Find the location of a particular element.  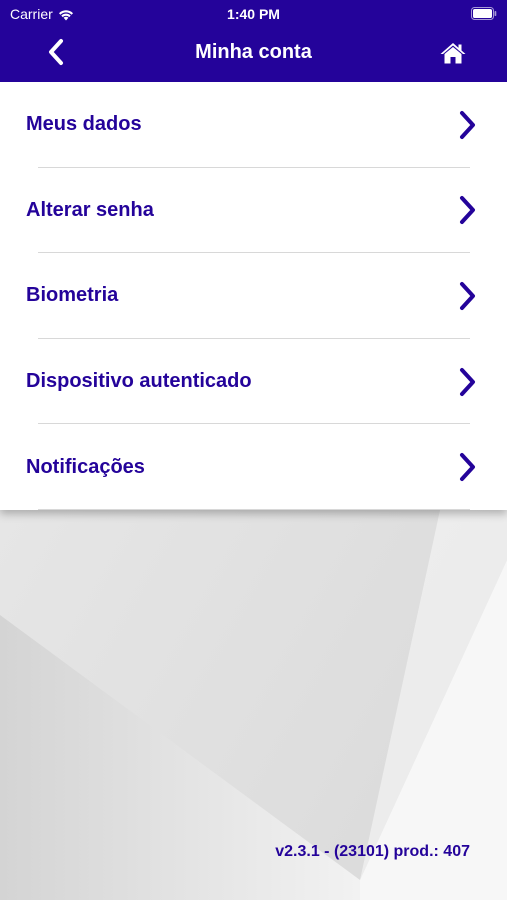

home-button is located at coordinates (453, 53).